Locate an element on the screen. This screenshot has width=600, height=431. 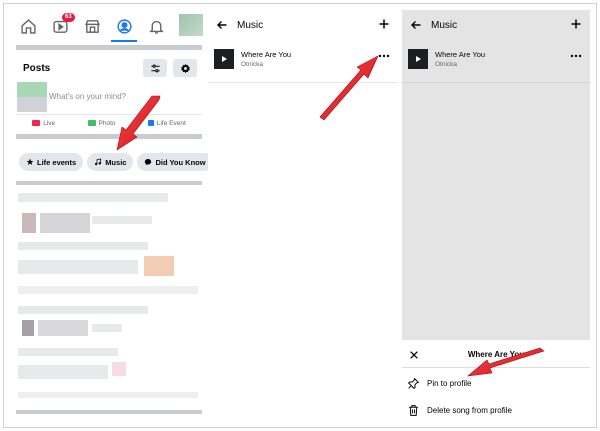
settings-button is located at coordinates (185, 68).